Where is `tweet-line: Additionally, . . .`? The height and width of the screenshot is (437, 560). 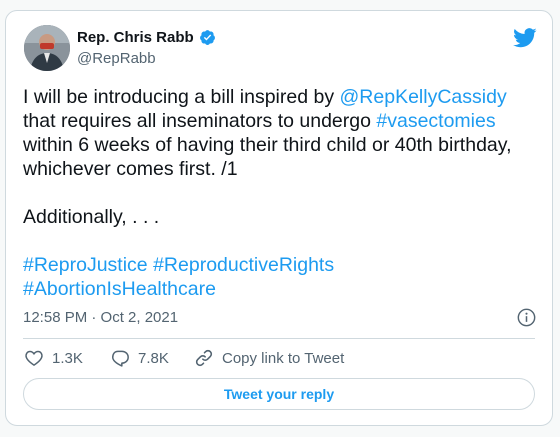
tweet-line: Additionally, . . . is located at coordinates (283, 217).